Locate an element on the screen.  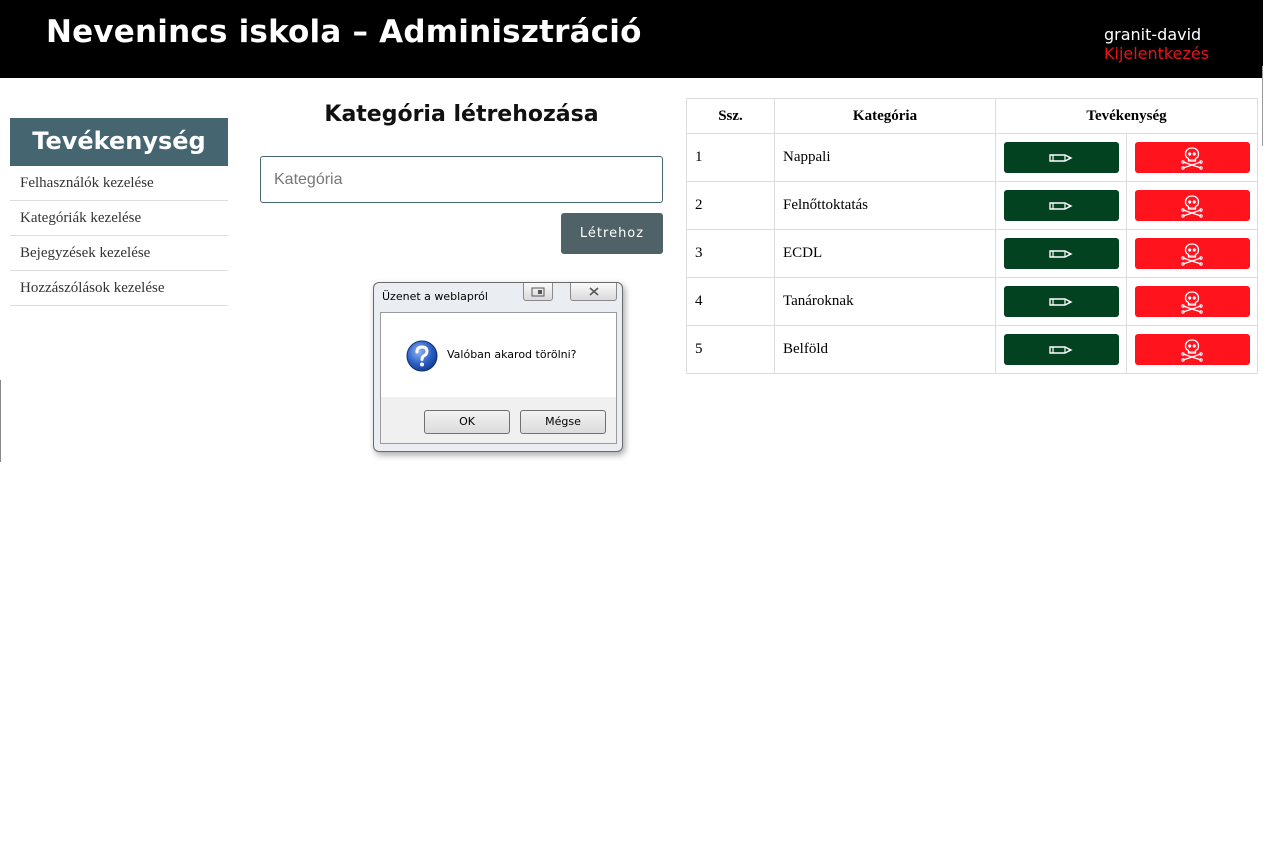
row-number: 1 is located at coordinates (730, 157).